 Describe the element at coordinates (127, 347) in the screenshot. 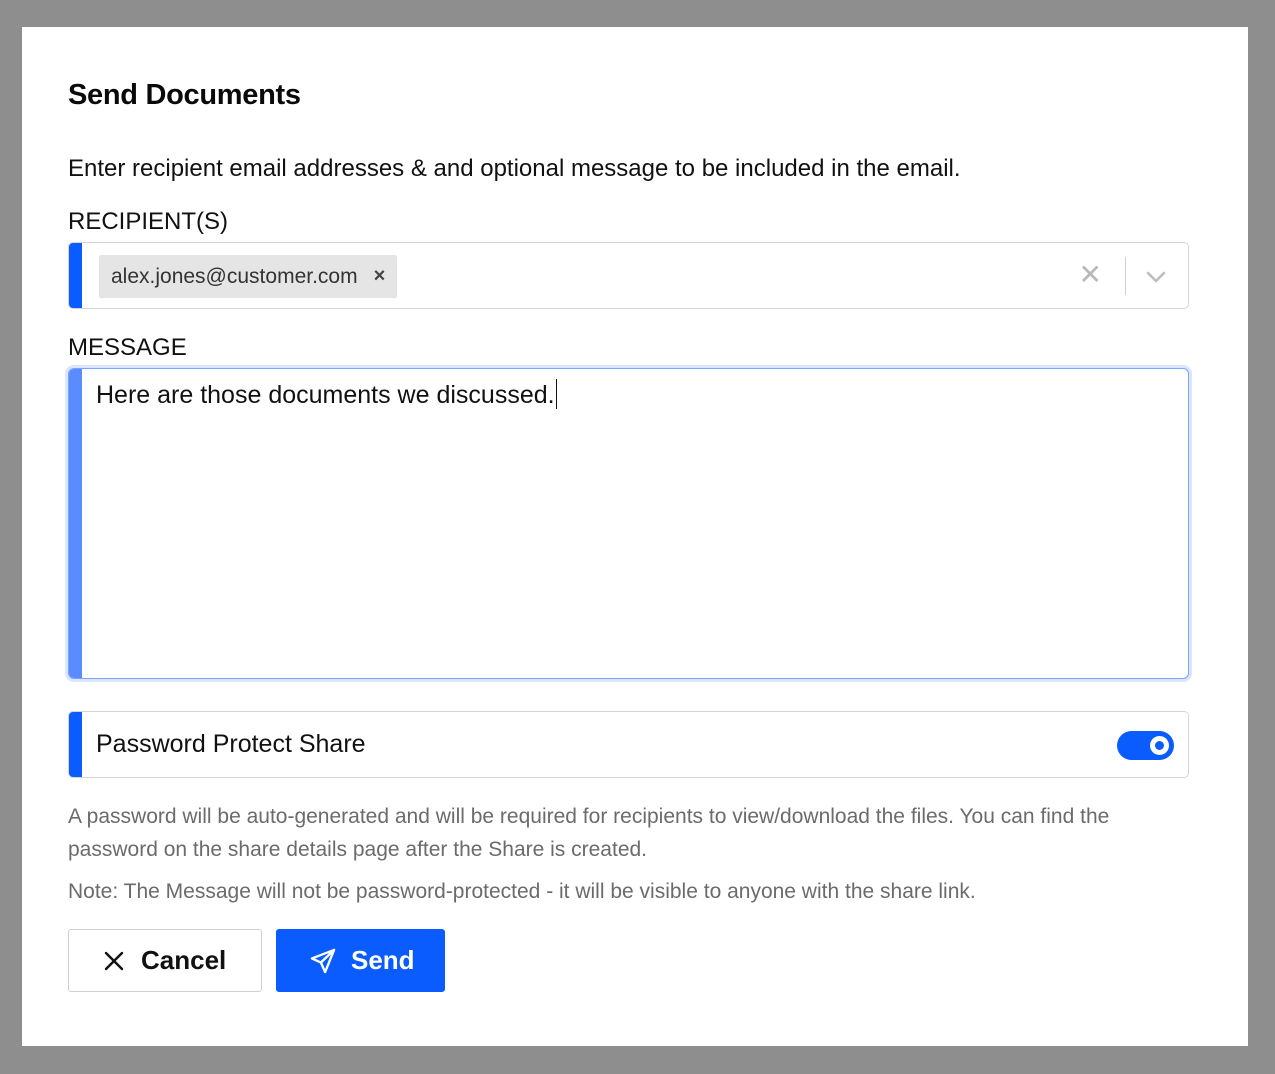

I see `message-label: MESSAGE` at that location.